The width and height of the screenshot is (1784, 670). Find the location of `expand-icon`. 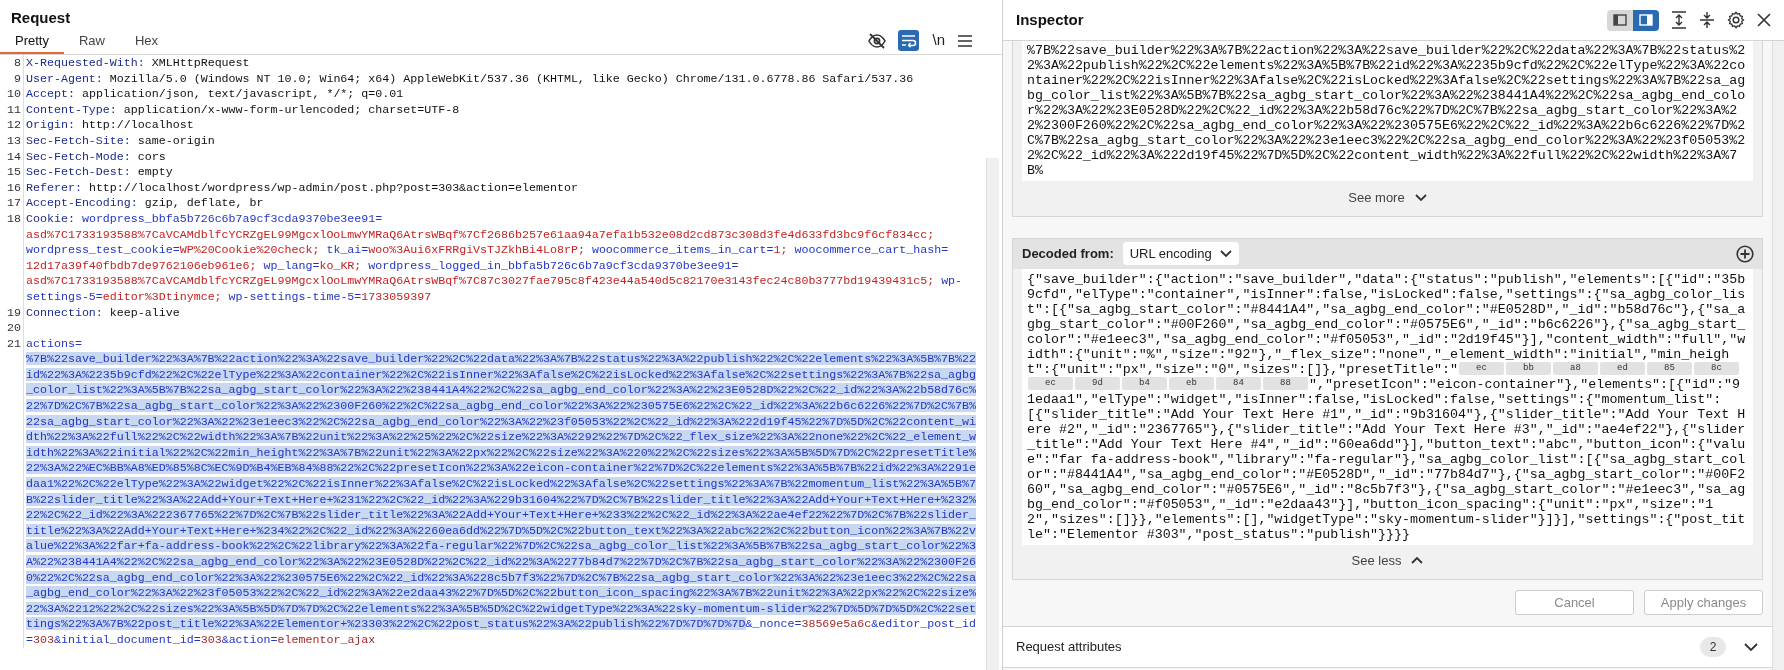

expand-icon is located at coordinates (1679, 20).